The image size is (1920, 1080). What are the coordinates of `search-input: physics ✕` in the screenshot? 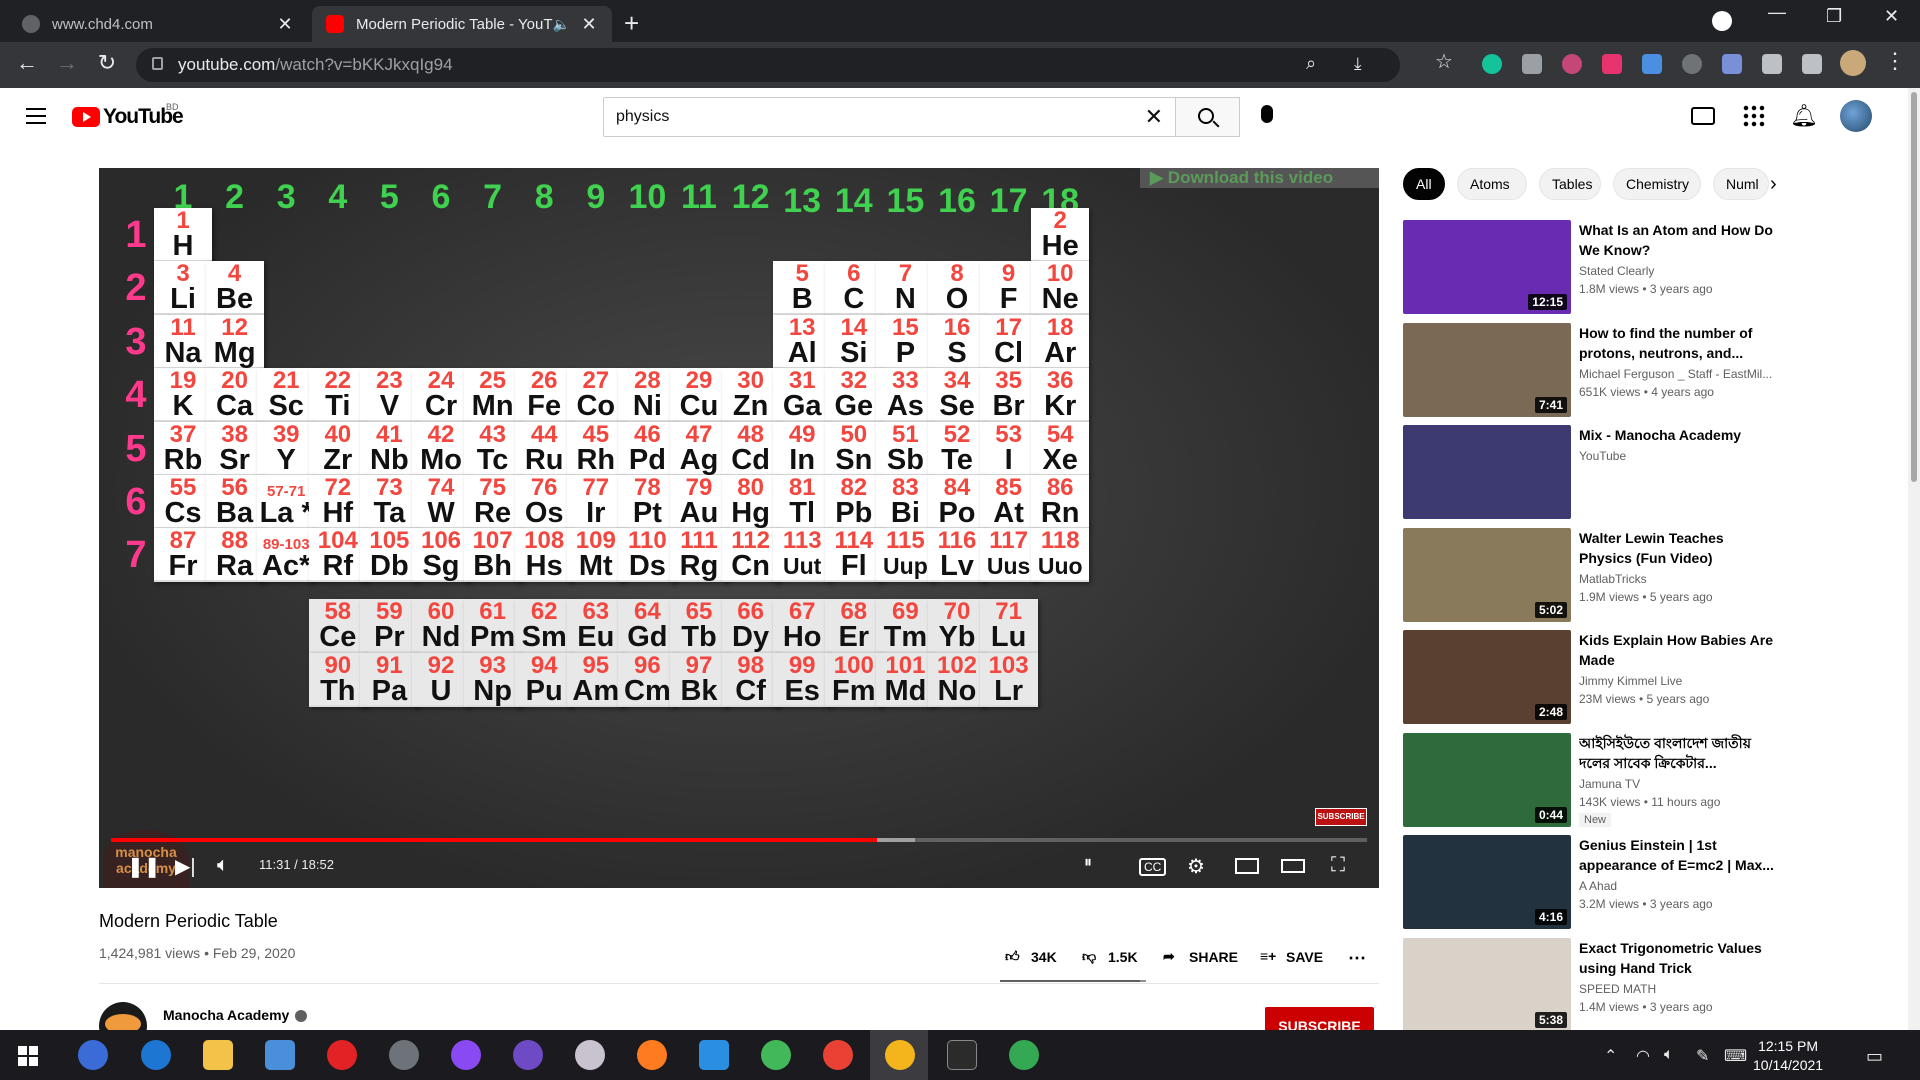 It's located at (889, 117).